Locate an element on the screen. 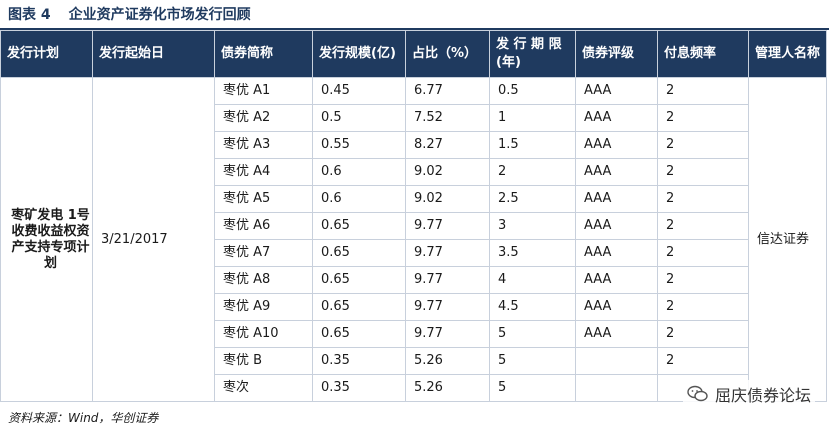 The width and height of the screenshot is (829, 430). table-cell: 8.27 is located at coordinates (447, 145).